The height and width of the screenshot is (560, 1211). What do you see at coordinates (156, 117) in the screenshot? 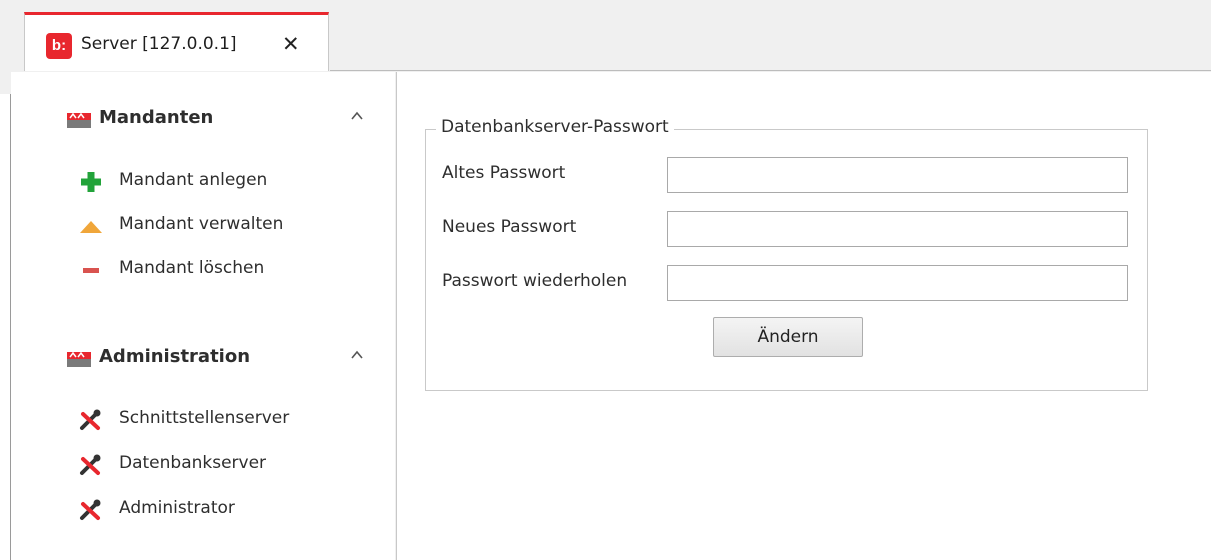
I see `group-title: Mandanten` at bounding box center [156, 117].